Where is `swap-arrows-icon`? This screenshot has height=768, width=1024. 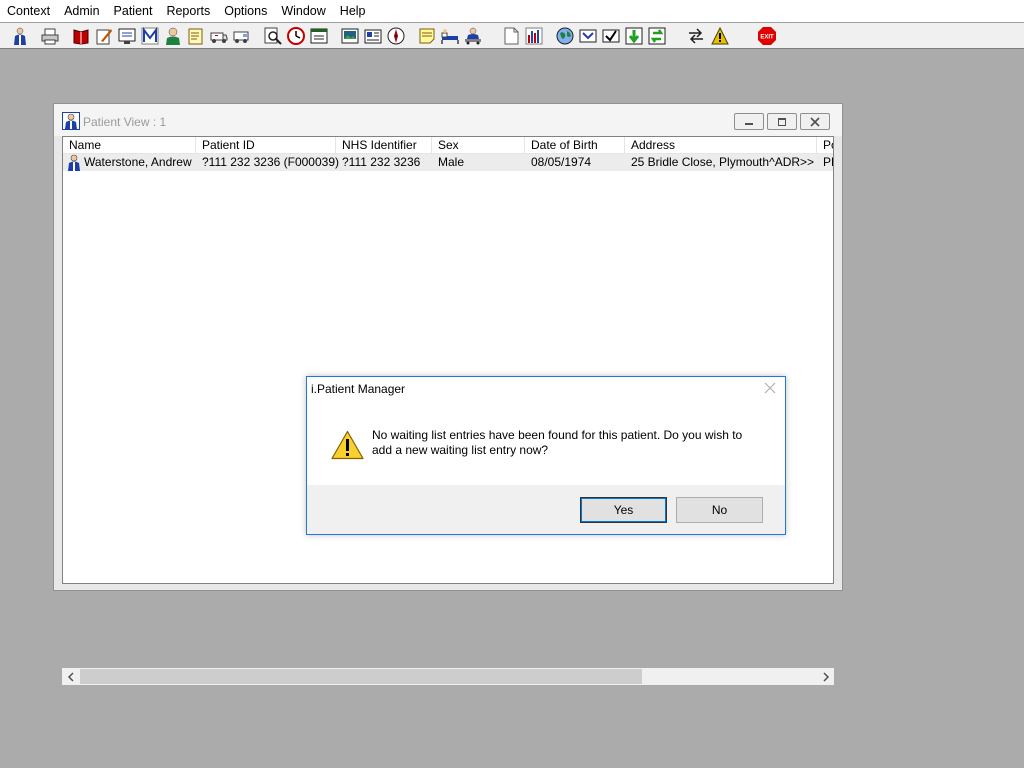 swap-arrows-icon is located at coordinates (696, 36).